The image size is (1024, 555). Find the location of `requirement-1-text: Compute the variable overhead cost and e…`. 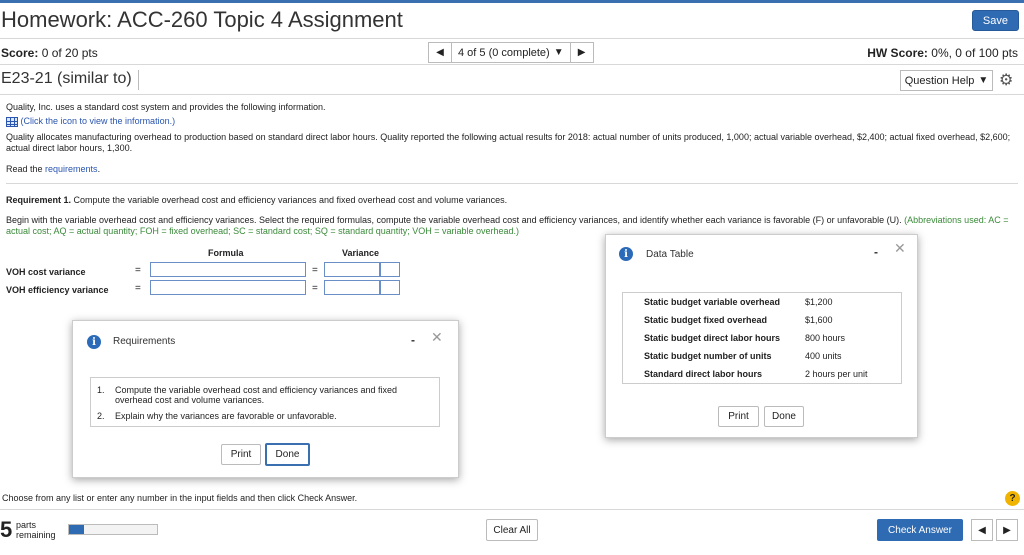

requirement-1-text: Compute the variable overhead cost and e… is located at coordinates (289, 200).